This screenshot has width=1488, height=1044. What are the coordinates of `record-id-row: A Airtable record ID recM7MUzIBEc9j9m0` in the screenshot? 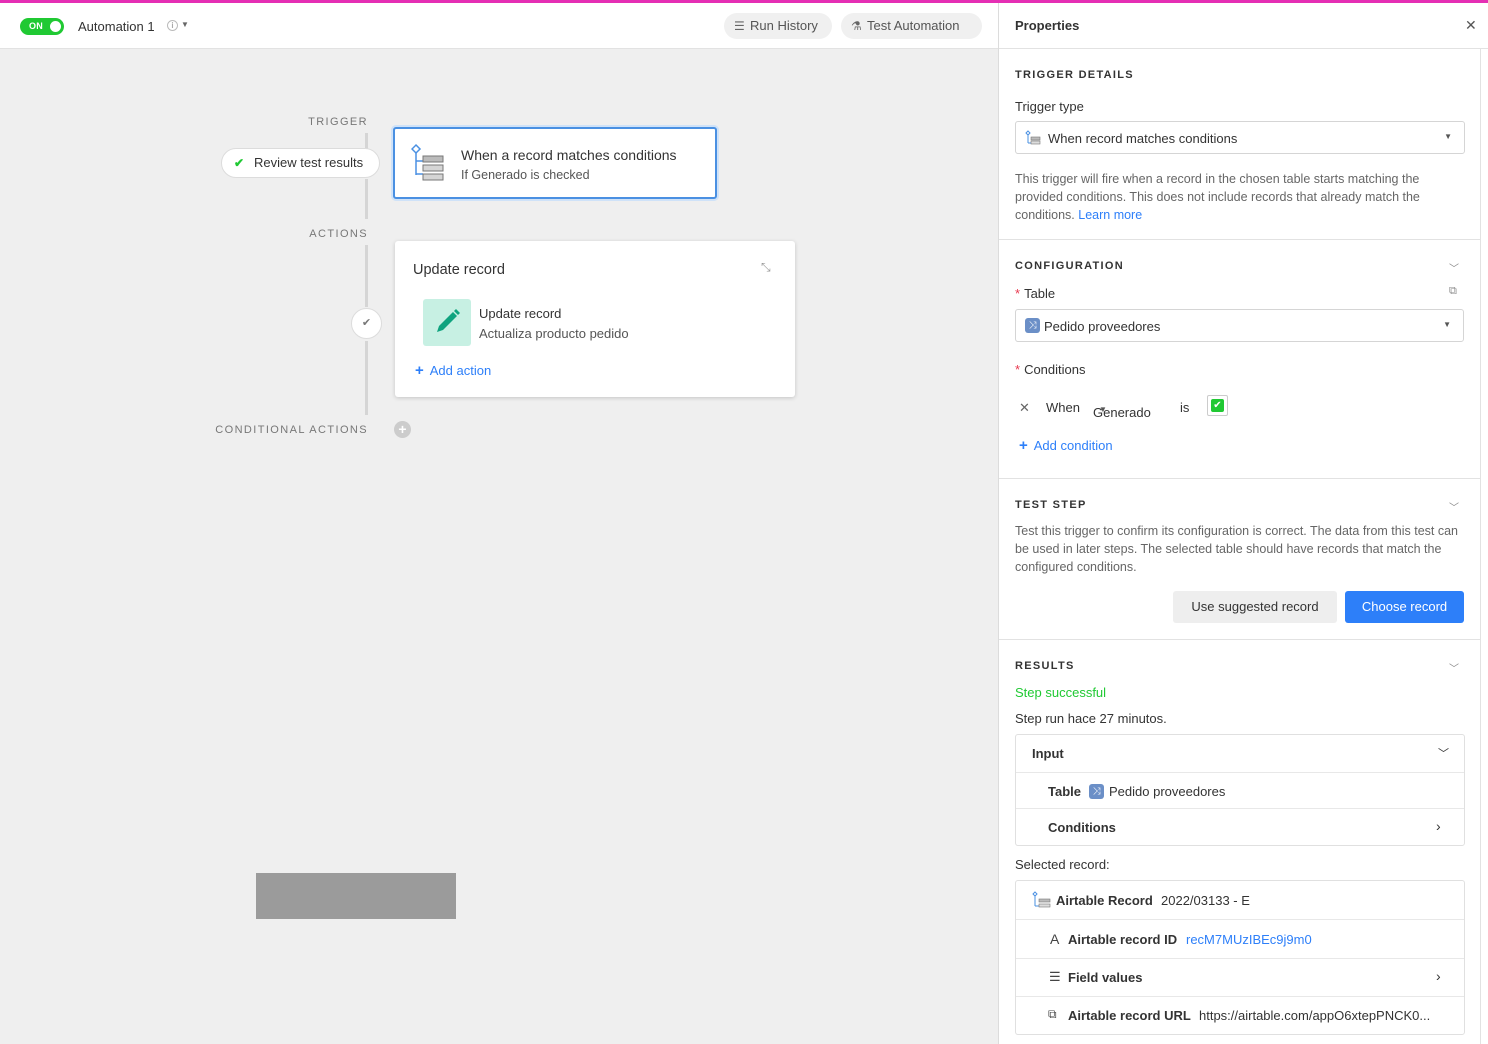 It's located at (1240, 938).